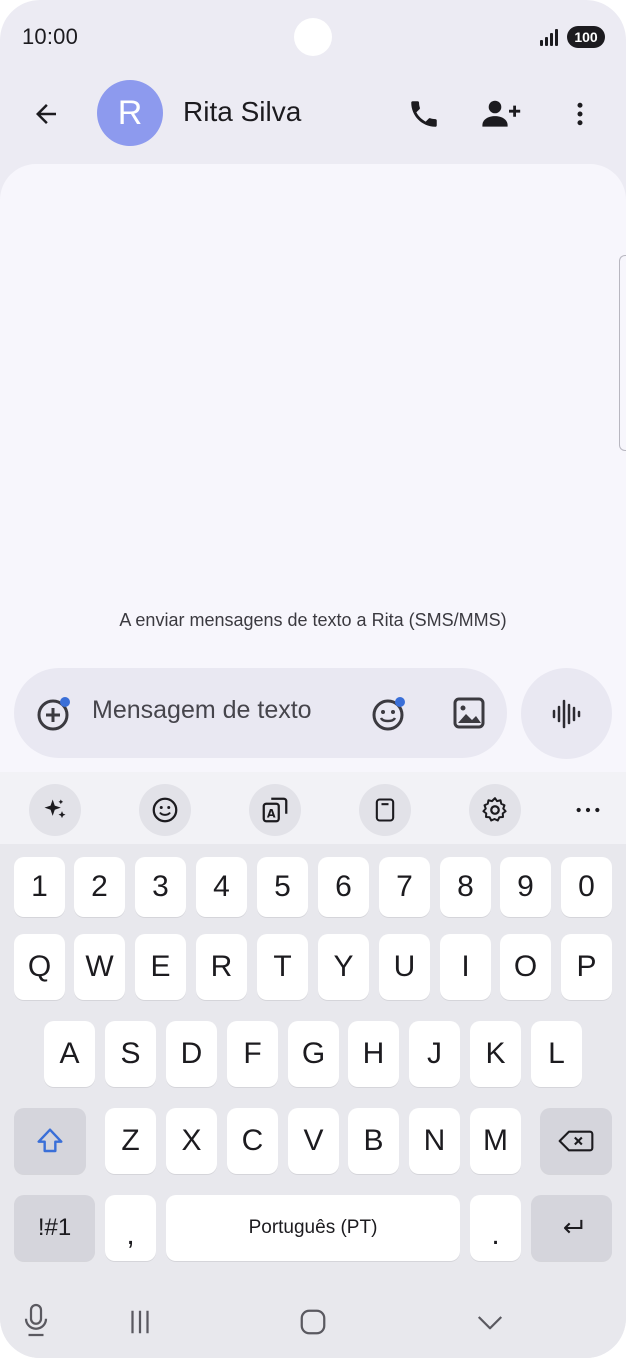 The height and width of the screenshot is (1358, 626). I want to click on key-4: 4, so click(221, 887).